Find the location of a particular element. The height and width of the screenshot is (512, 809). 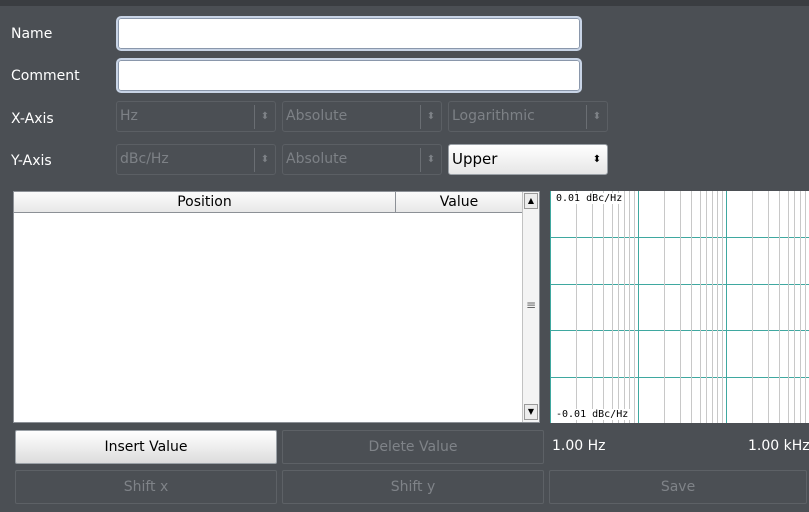

top-strip is located at coordinates (404, 3).